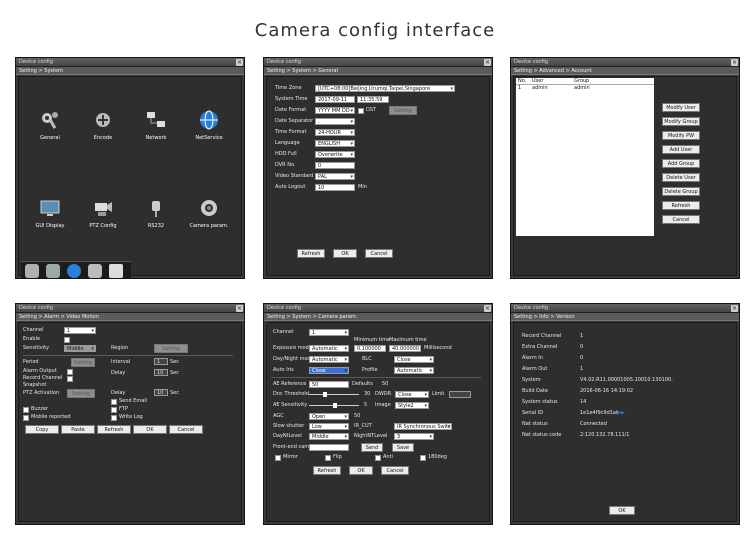 The height and width of the screenshot is (542, 750). I want to click on 180deg-checkbox, so click(423, 458).